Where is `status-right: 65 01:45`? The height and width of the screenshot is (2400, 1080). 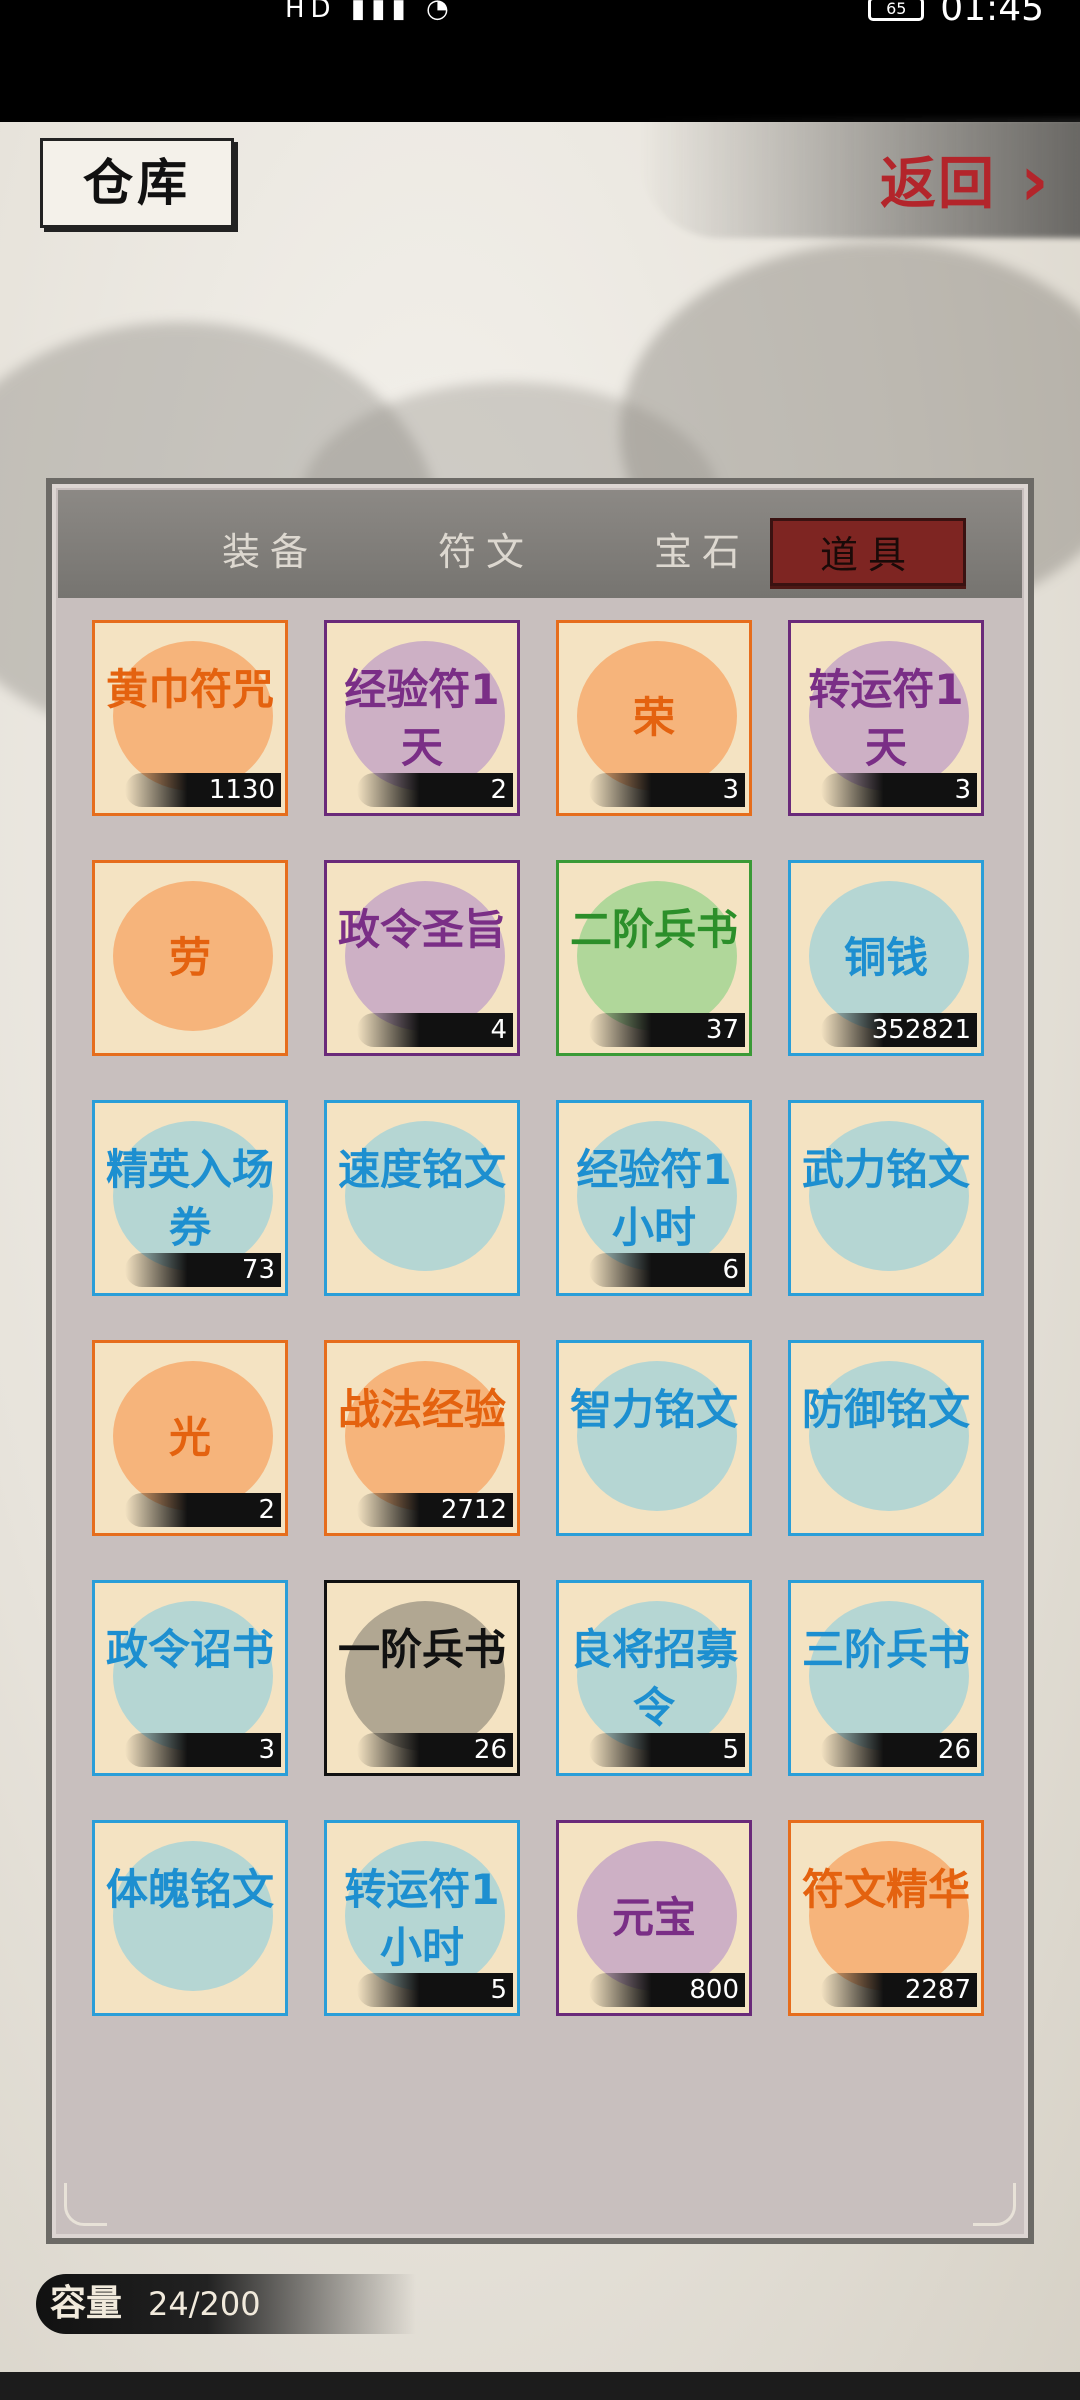 status-right: 65 01:45 is located at coordinates (956, 14).